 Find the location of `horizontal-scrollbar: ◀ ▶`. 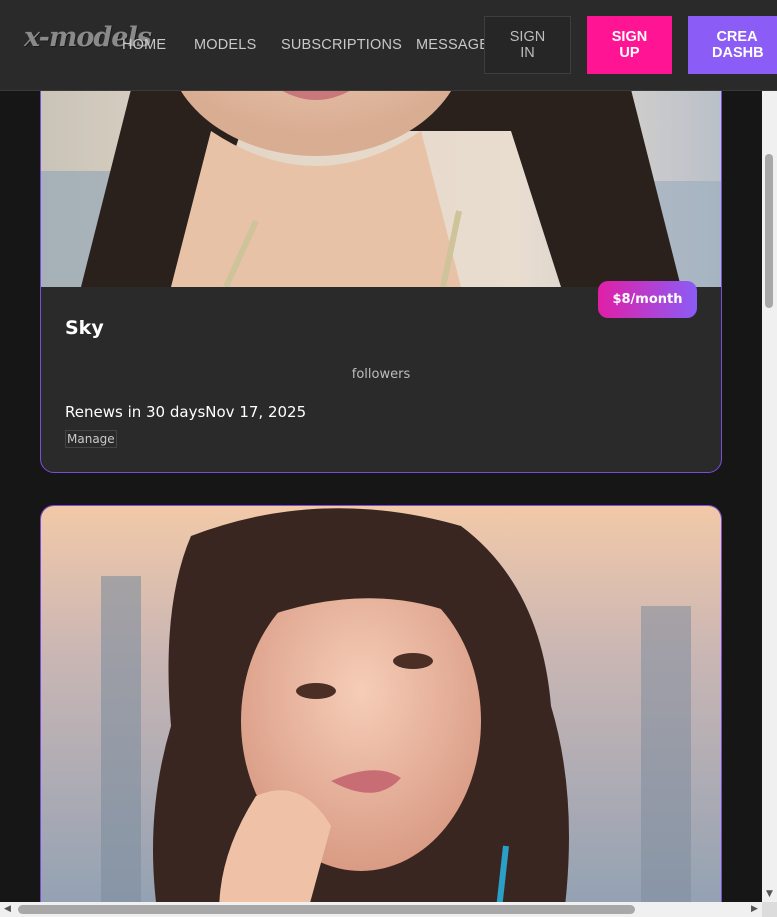

horizontal-scrollbar: ◀ ▶ is located at coordinates (388, 909).